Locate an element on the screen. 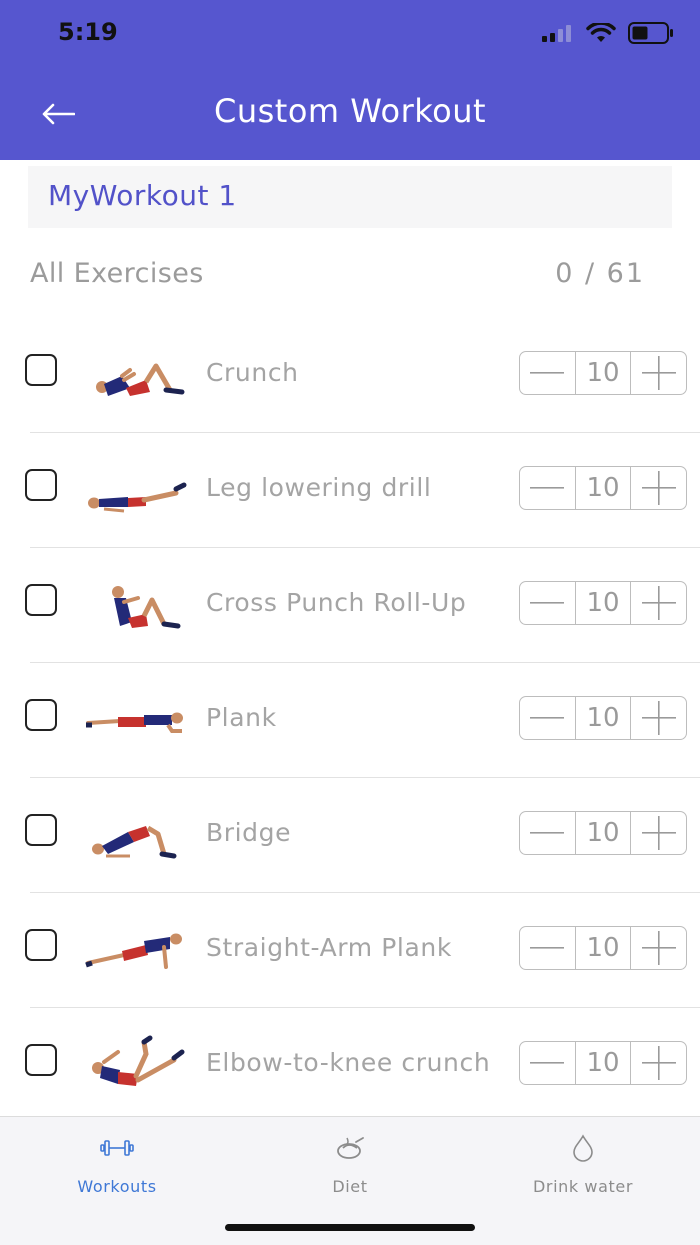 The image size is (700, 1245). tab-drink-water: Drink water is located at coordinates (583, 1163).